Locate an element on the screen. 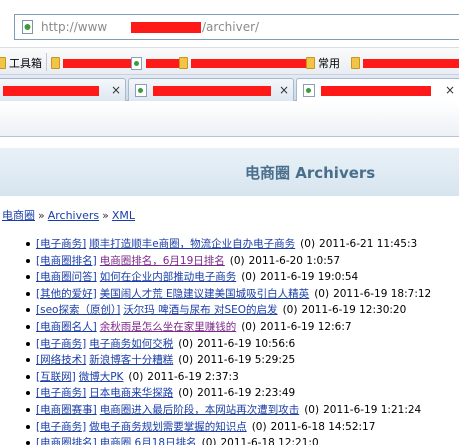 The image size is (459, 445). address-bar-area: http://www /archiver/ is located at coordinates (229, 23).